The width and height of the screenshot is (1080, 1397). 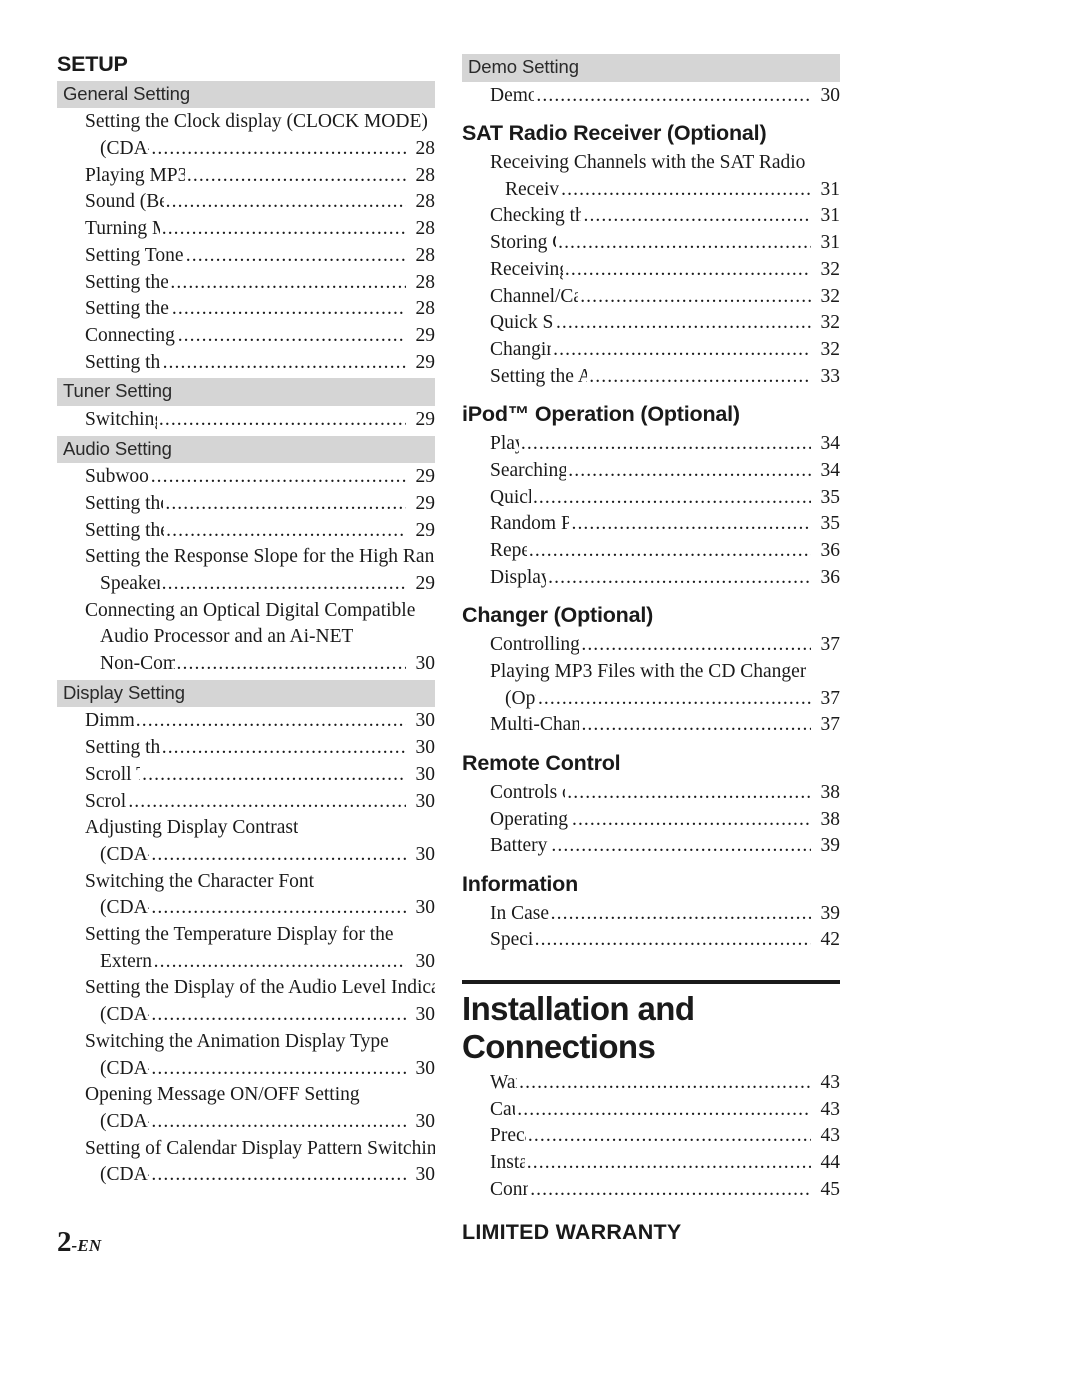 What do you see at coordinates (200, 881) in the screenshot?
I see `toc-entry-title: Switching the Character Font` at bounding box center [200, 881].